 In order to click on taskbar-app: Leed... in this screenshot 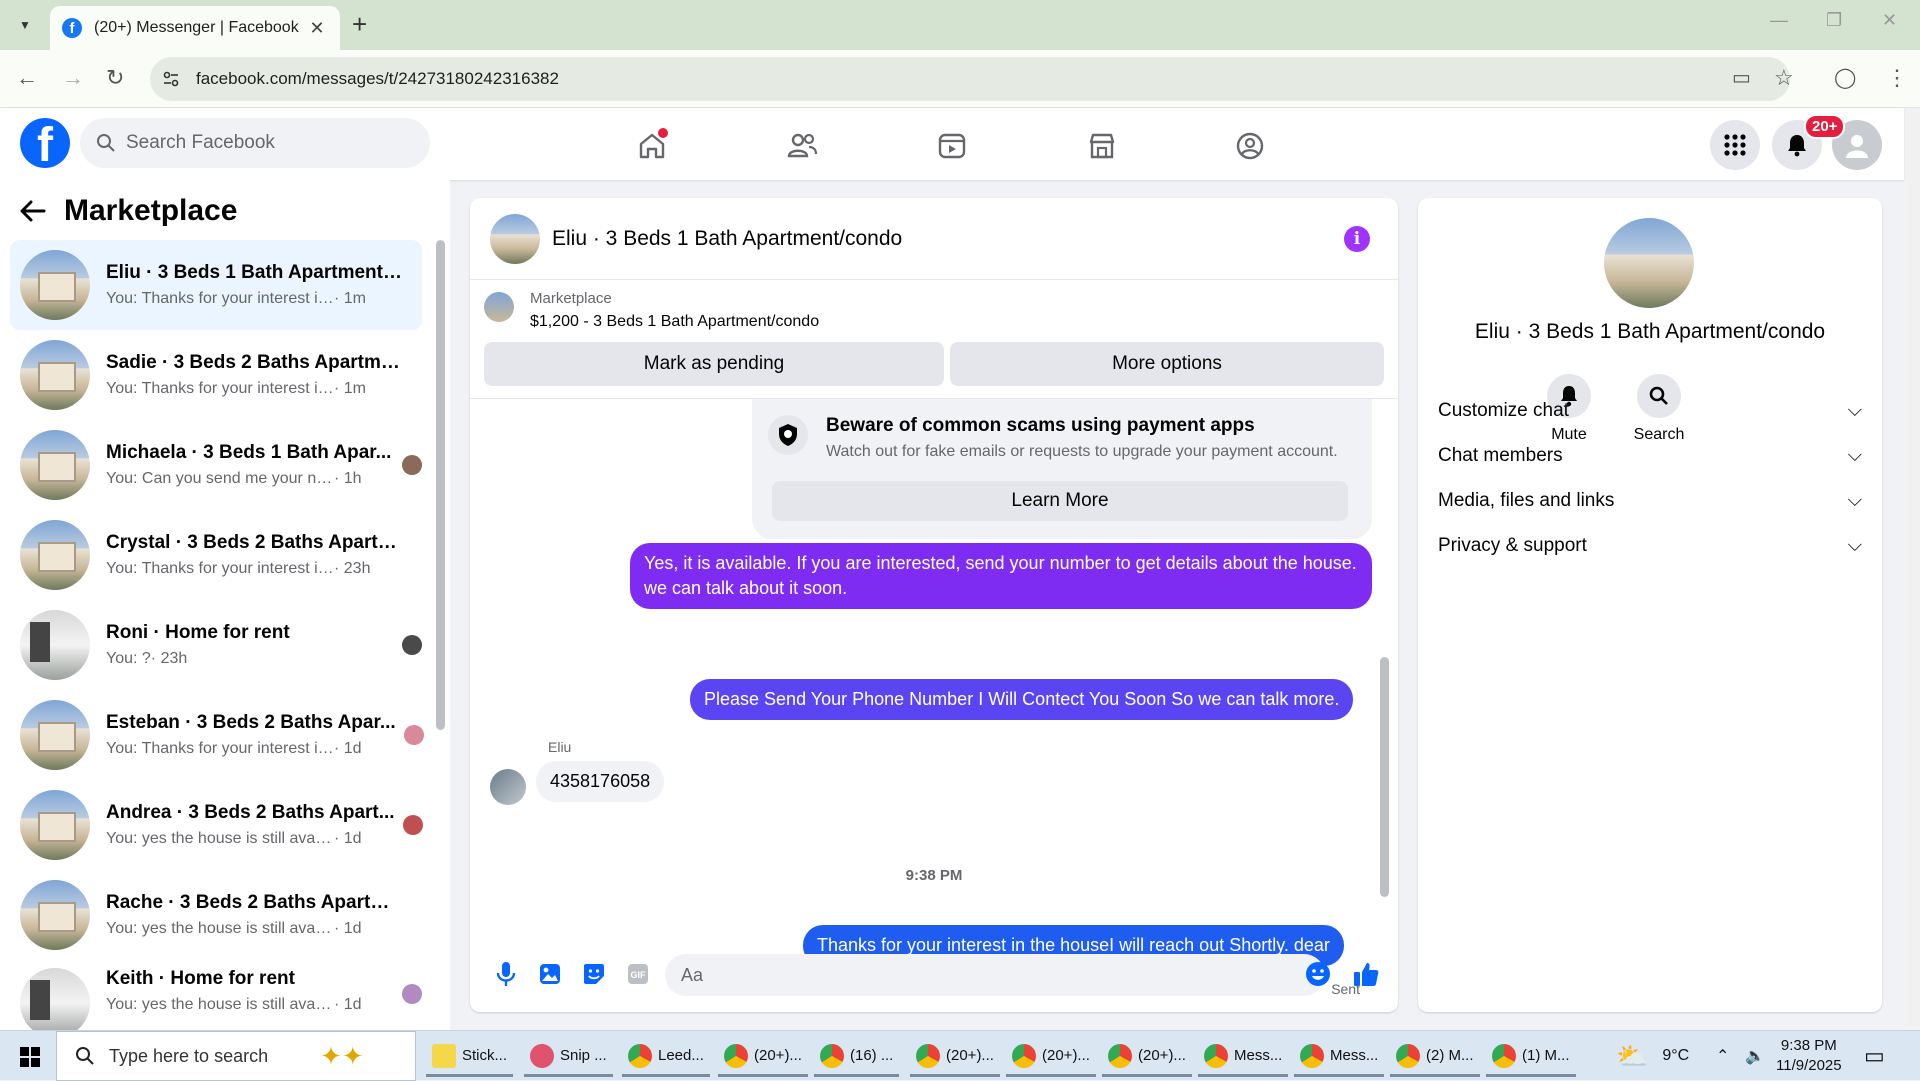, I will do `click(666, 1057)`.